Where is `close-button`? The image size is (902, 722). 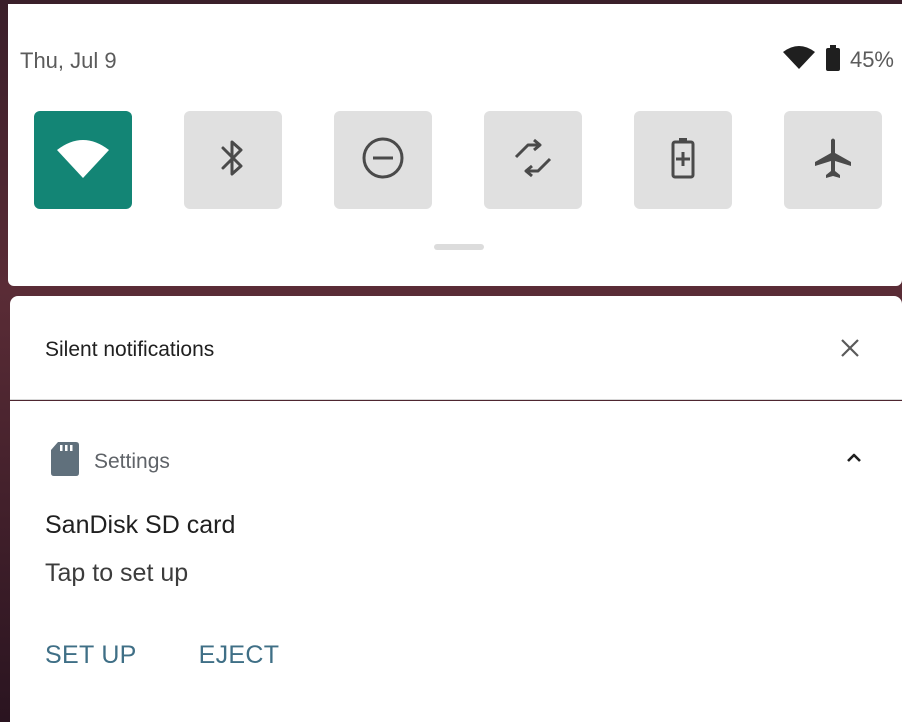 close-button is located at coordinates (850, 350).